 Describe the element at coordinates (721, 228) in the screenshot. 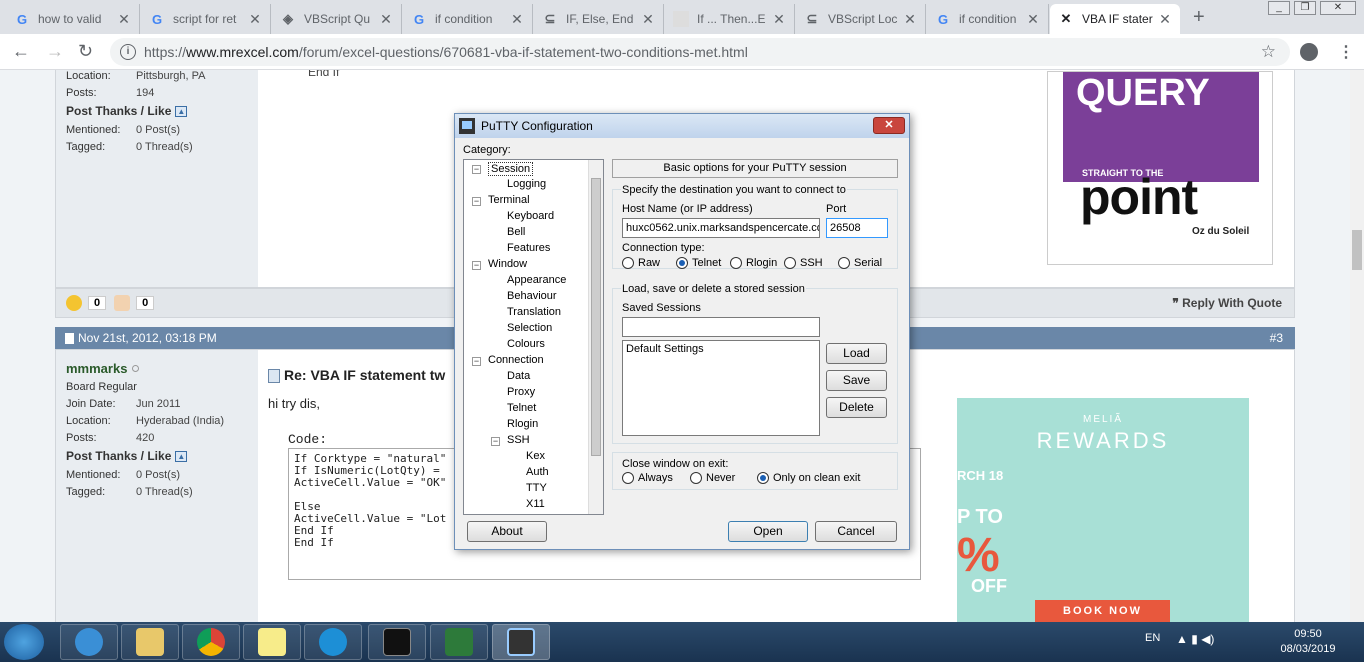

I see `host-name-input: huxc0562.unix.marksandspencercate.co` at that location.